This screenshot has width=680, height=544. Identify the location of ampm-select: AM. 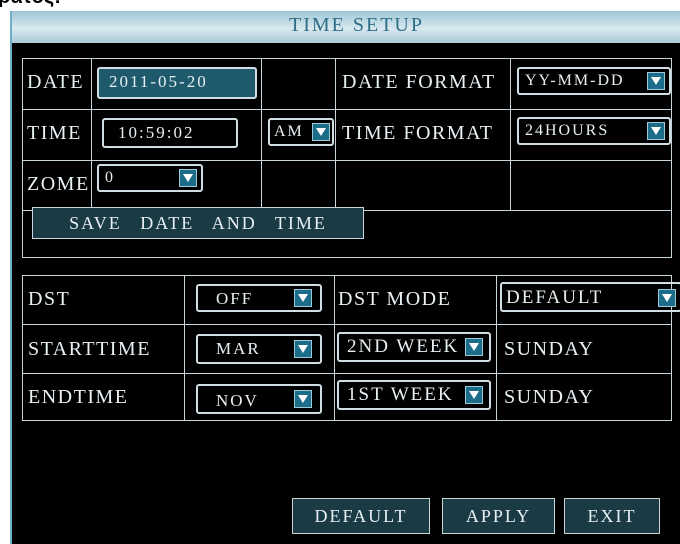
(301, 132).